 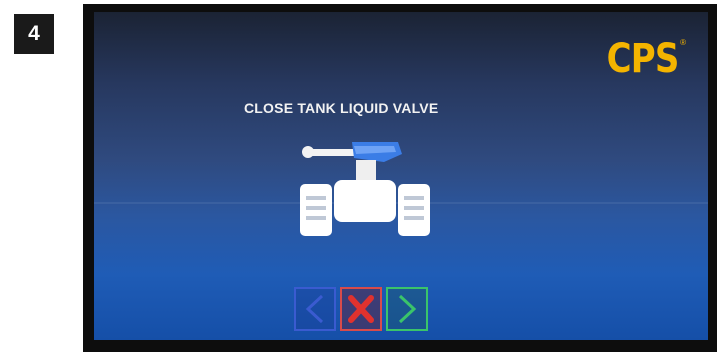 I want to click on ball-valve-icon, so click(x=365, y=189).